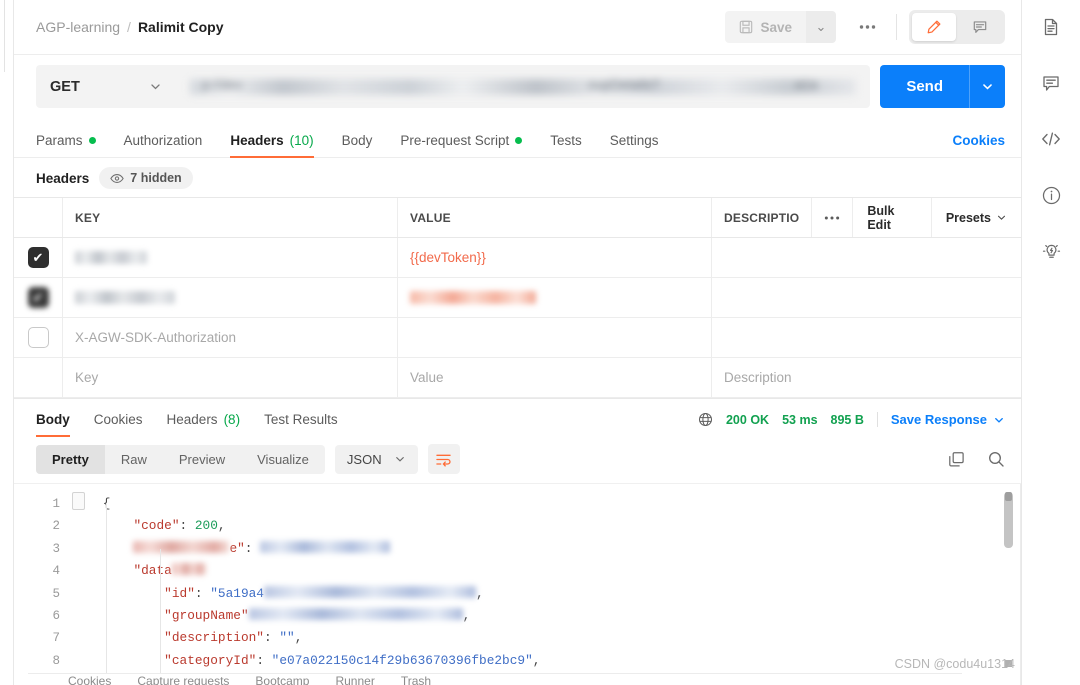 Image resolution: width=1080 pixels, height=685 pixels. Describe the element at coordinates (78, 27) in the screenshot. I see `breadcrumb-collection: AGP-learning` at that location.